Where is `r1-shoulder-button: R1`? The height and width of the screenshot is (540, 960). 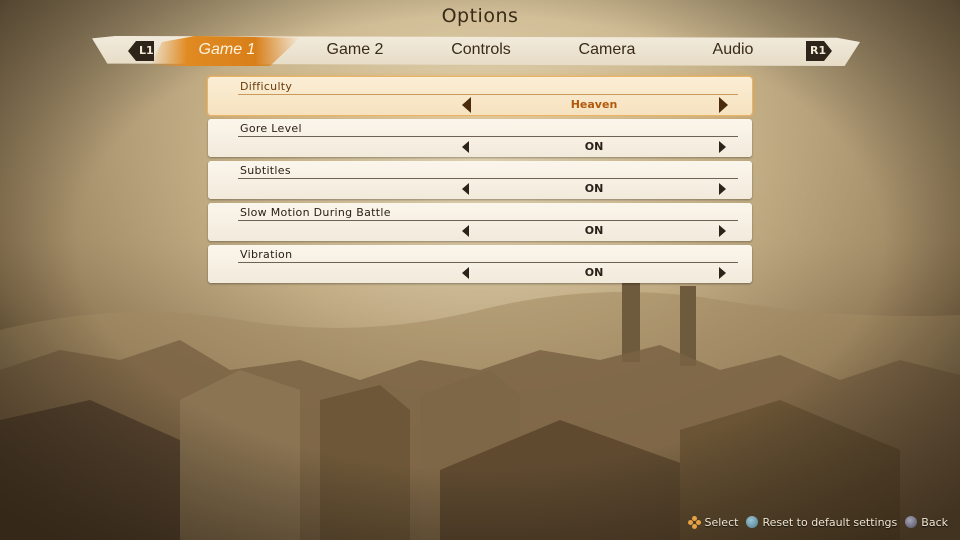 r1-shoulder-button: R1 is located at coordinates (819, 51).